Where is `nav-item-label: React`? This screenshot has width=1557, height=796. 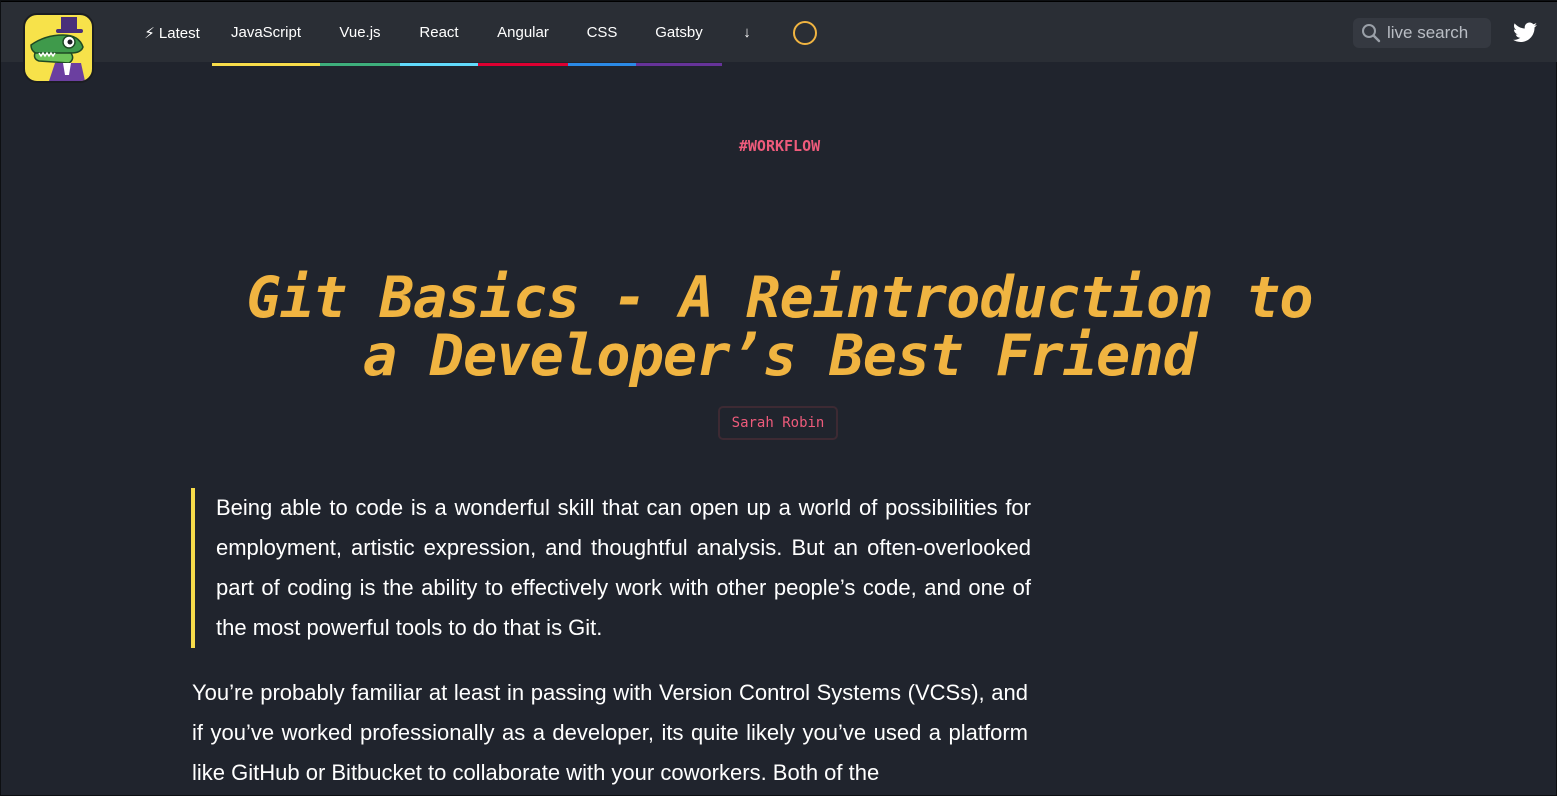
nav-item-label: React is located at coordinates (439, 32).